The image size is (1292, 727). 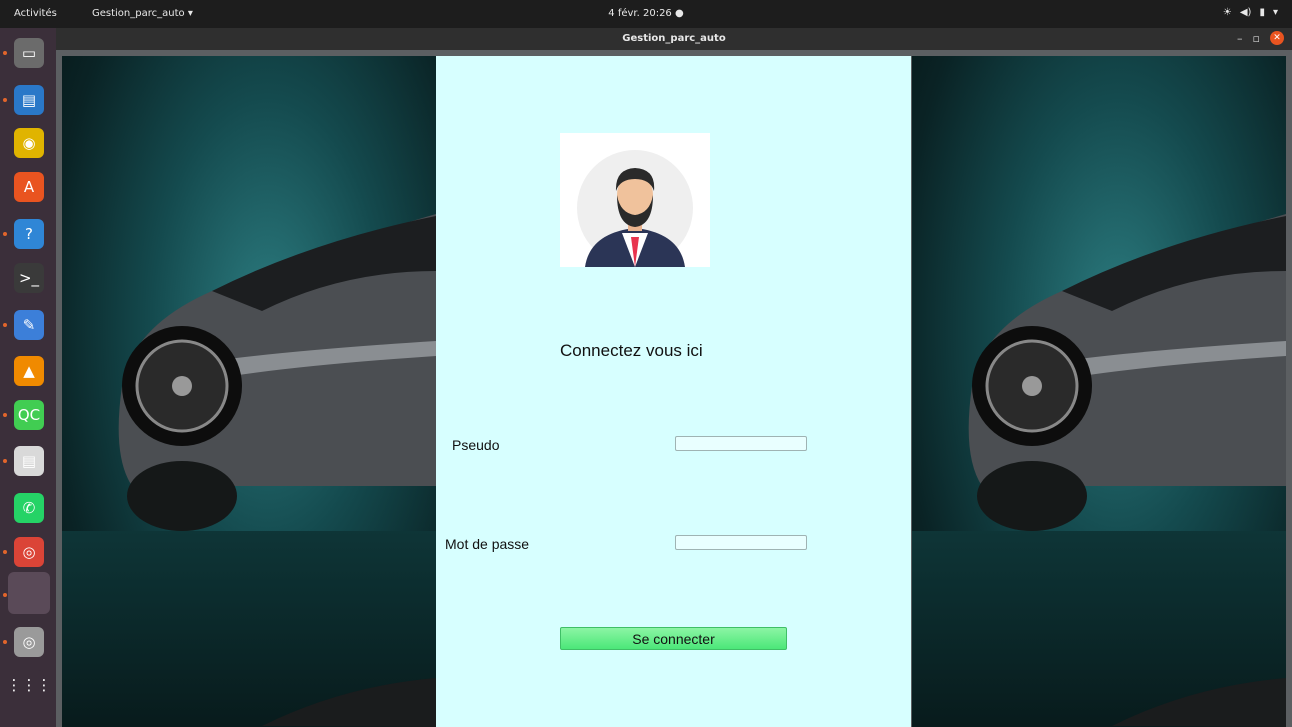 I want to click on app-grid-icon: ⋮⋮⋮, so click(x=29, y=685).